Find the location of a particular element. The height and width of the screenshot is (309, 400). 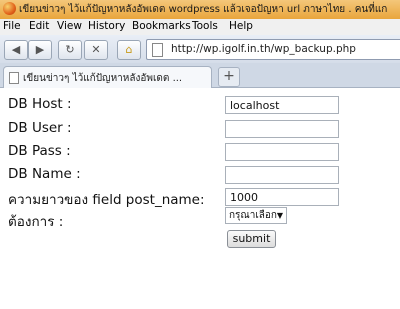

reload-button: ↻ is located at coordinates (70, 50).